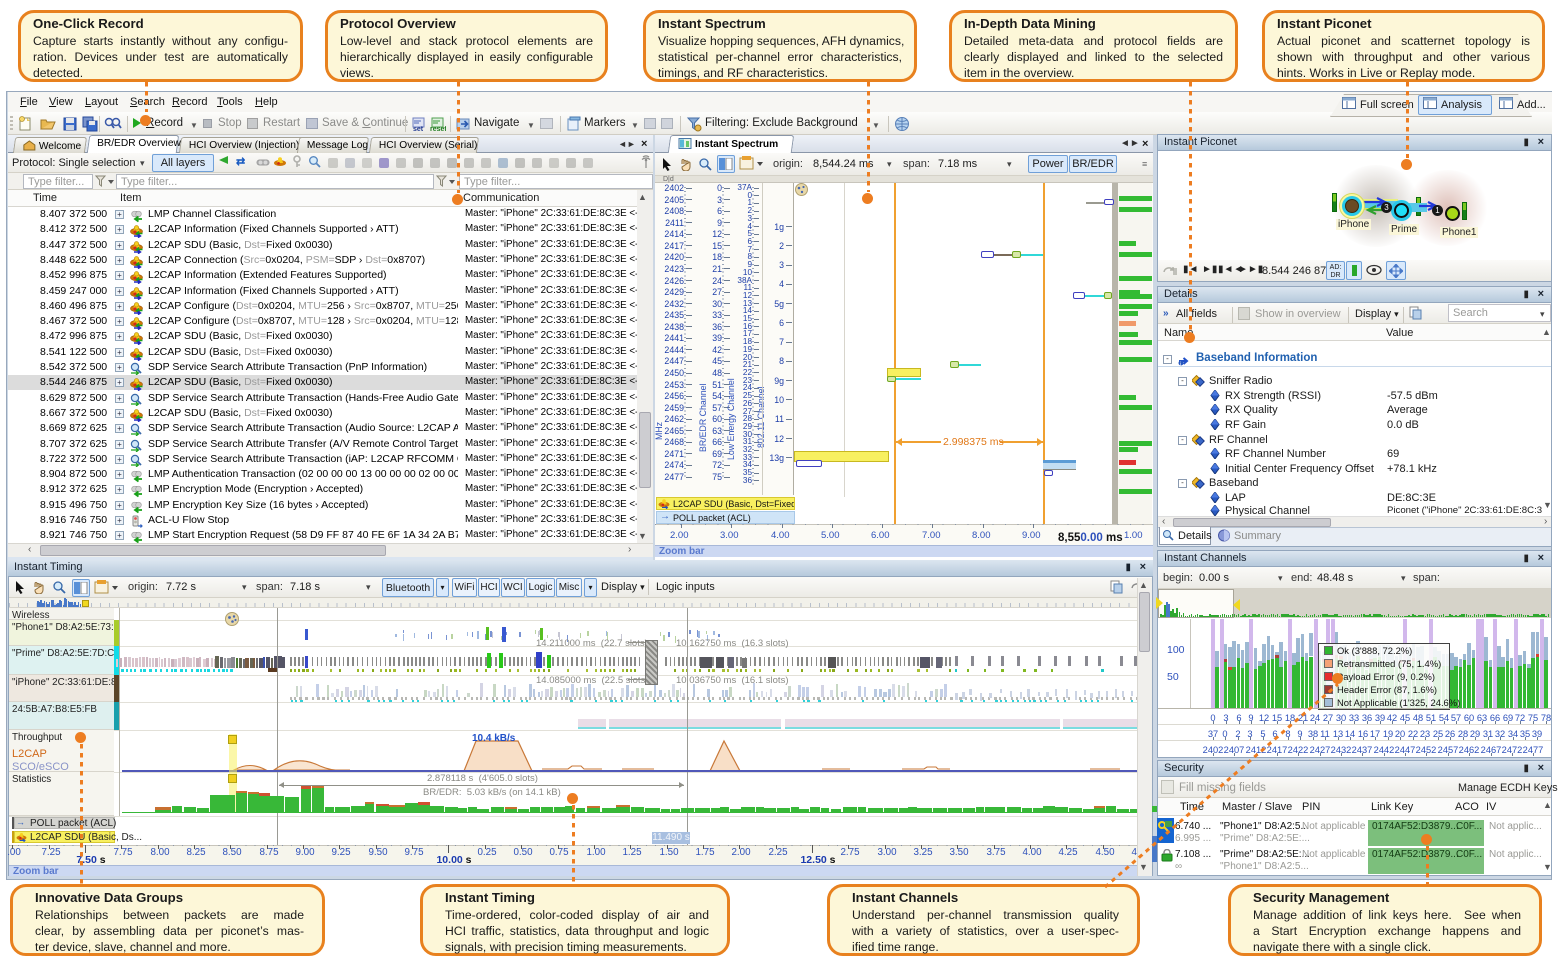 The height and width of the screenshot is (973, 1558). I want to click on svg-text: reset, so click(438, 129).